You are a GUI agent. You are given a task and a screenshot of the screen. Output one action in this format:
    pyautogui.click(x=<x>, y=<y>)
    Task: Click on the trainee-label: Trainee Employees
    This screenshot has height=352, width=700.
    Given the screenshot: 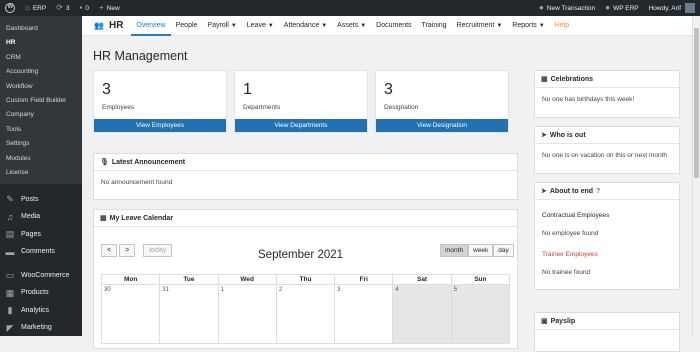 What is the action you would take?
    pyautogui.click(x=570, y=254)
    